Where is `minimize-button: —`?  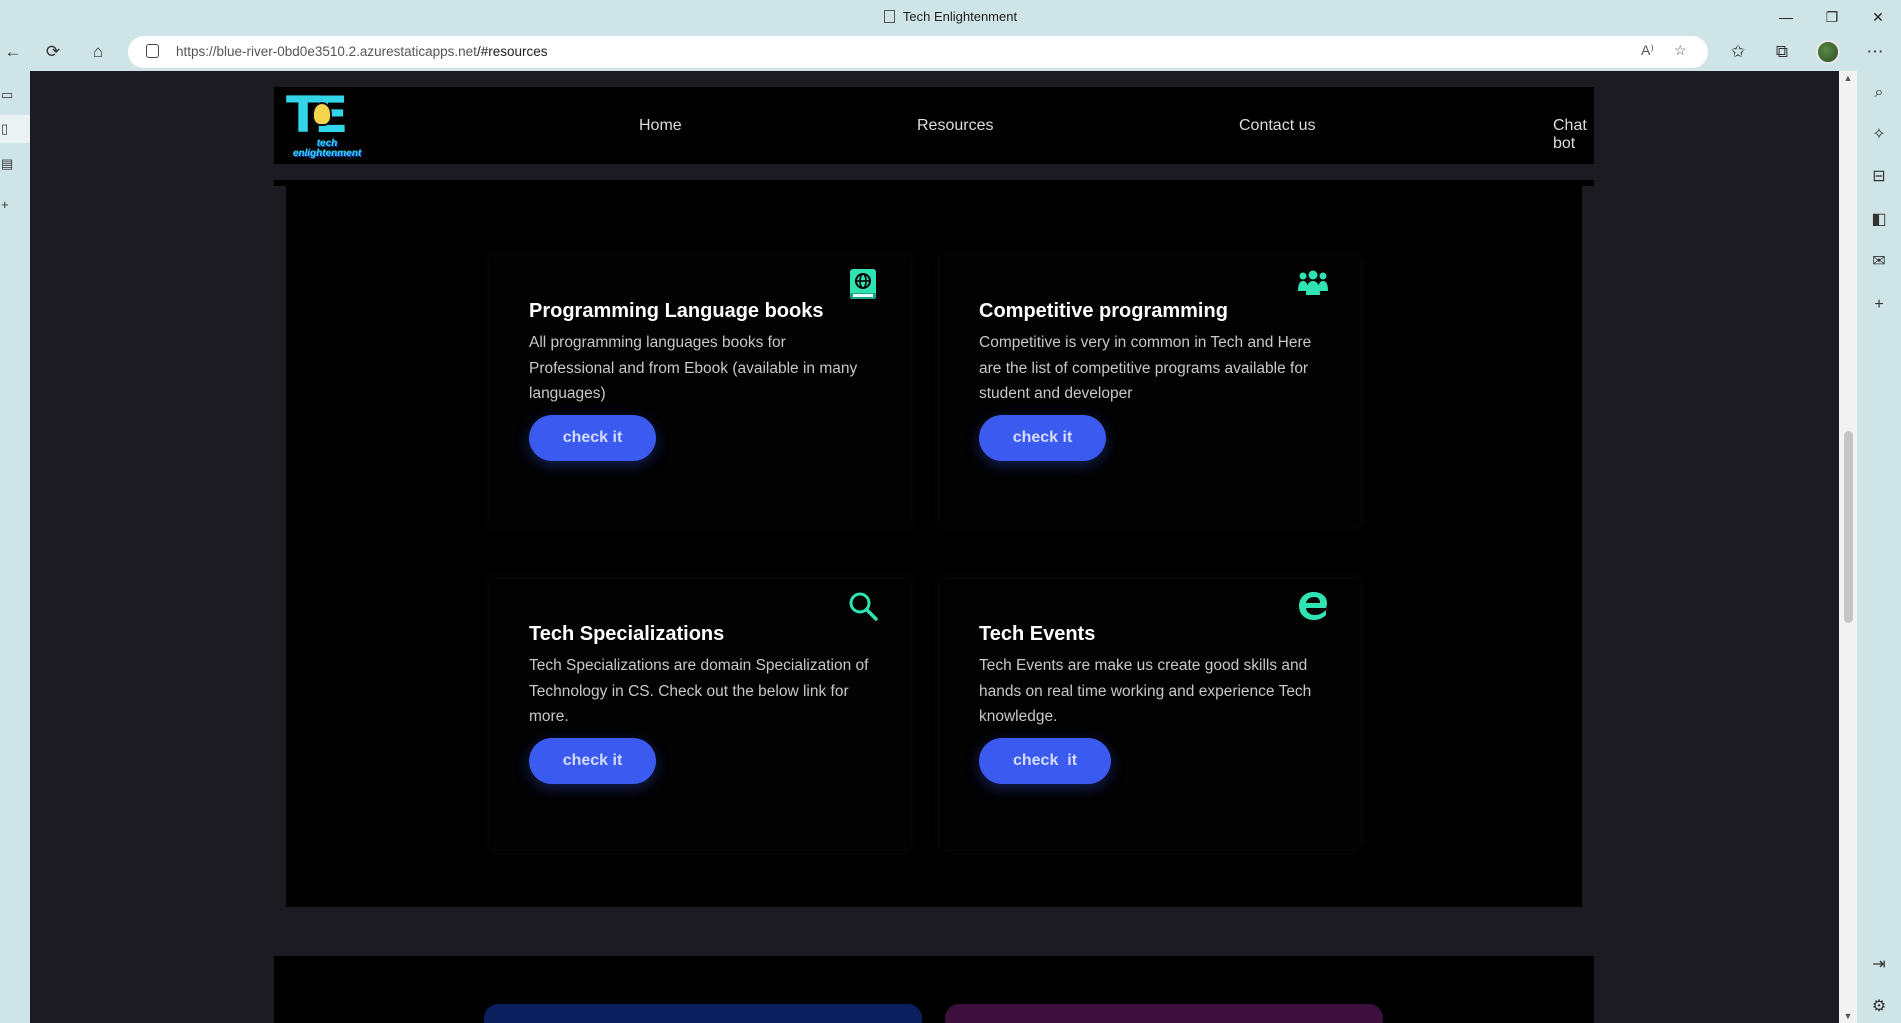 minimize-button: — is located at coordinates (1786, 17).